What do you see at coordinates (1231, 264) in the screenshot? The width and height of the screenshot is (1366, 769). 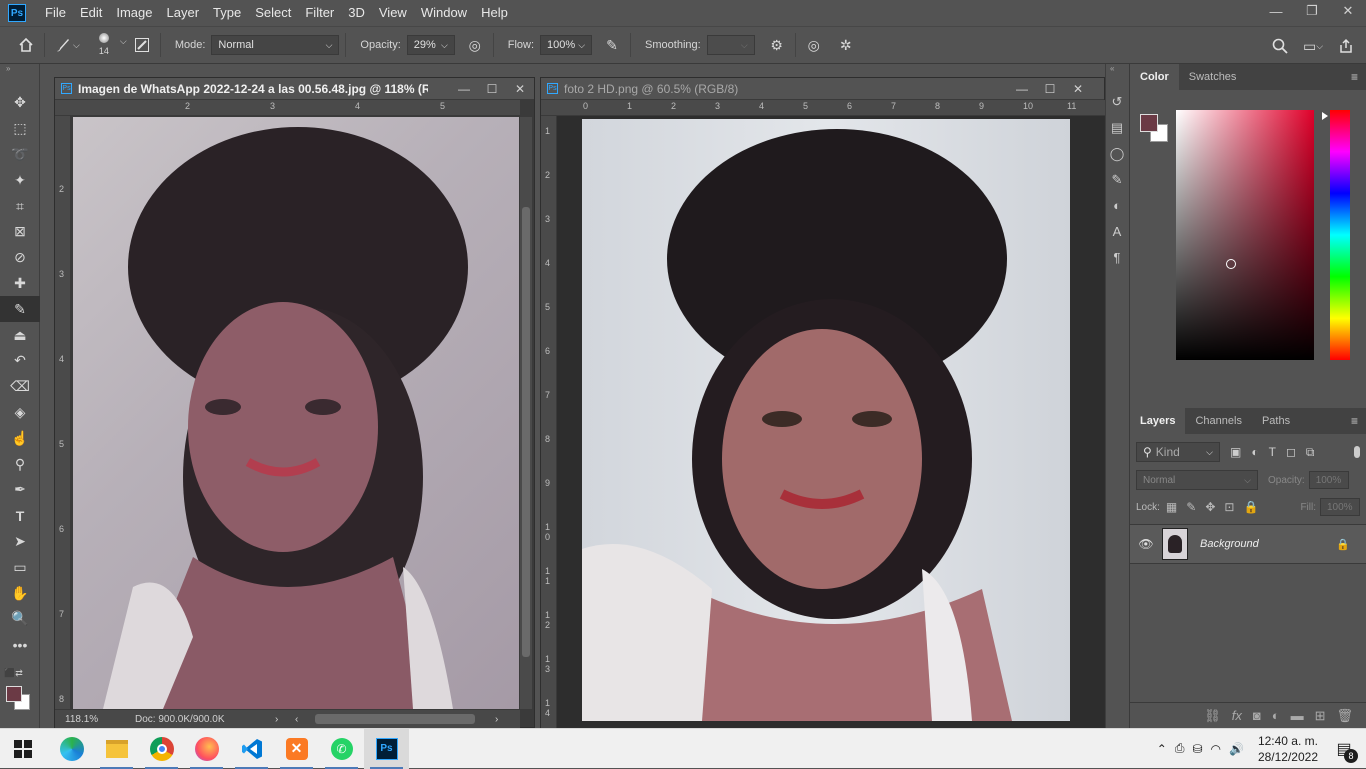 I see `color-picker-cursor` at bounding box center [1231, 264].